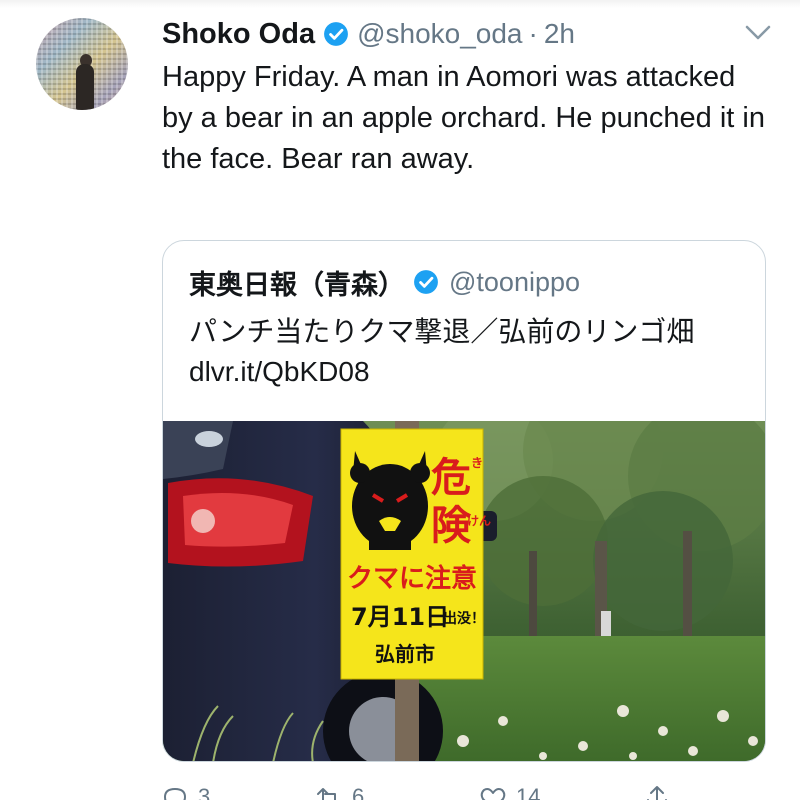 The image size is (800, 800). Describe the element at coordinates (326, 794) in the screenshot. I see `retweet-icon` at that location.